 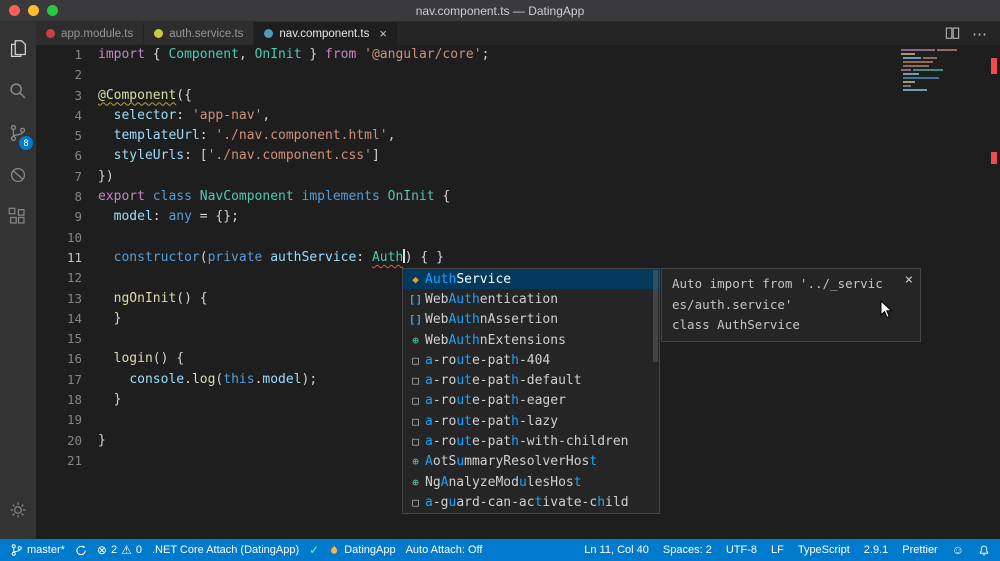 What do you see at coordinates (518, 238) in the screenshot?
I see `code-line: 10` at bounding box center [518, 238].